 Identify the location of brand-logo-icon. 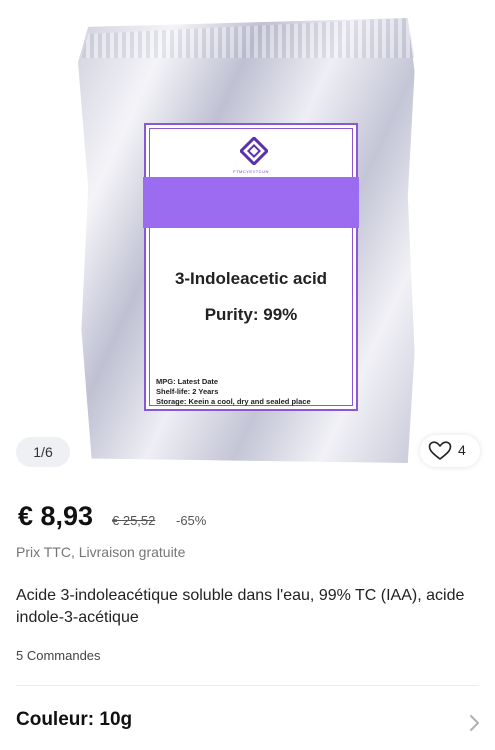
(254, 151).